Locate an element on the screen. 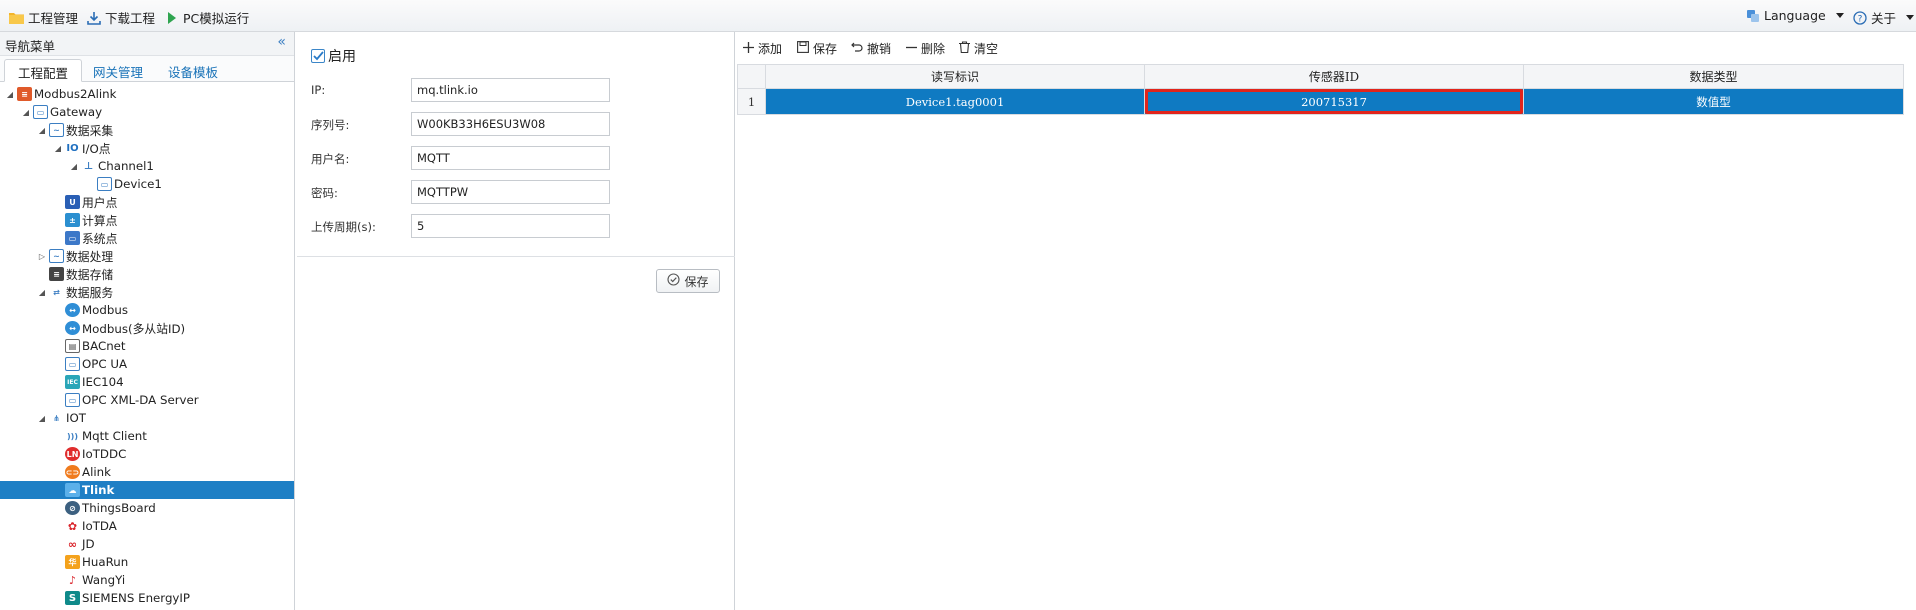 The height and width of the screenshot is (610, 1916). about-menu: ? 关于 is located at coordinates (1883, 17).